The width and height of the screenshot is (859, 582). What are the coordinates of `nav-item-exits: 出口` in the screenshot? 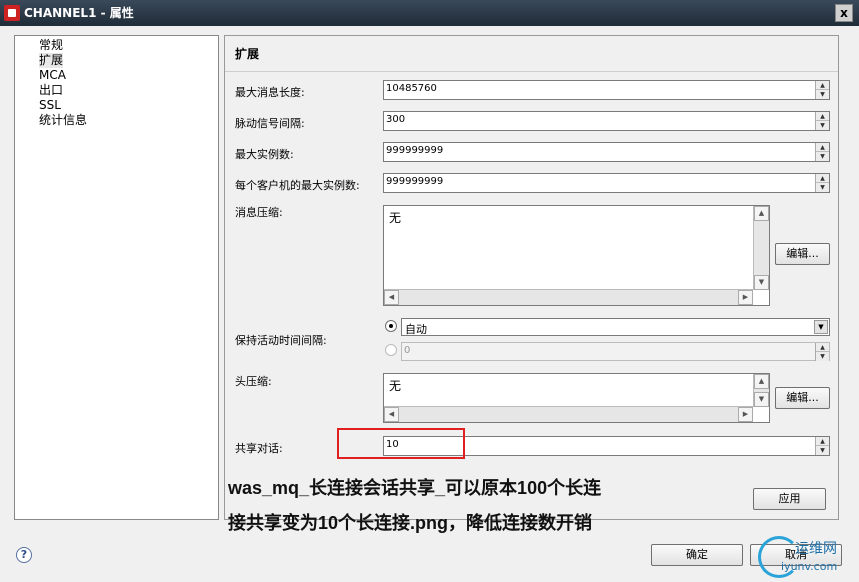 It's located at (51, 90).